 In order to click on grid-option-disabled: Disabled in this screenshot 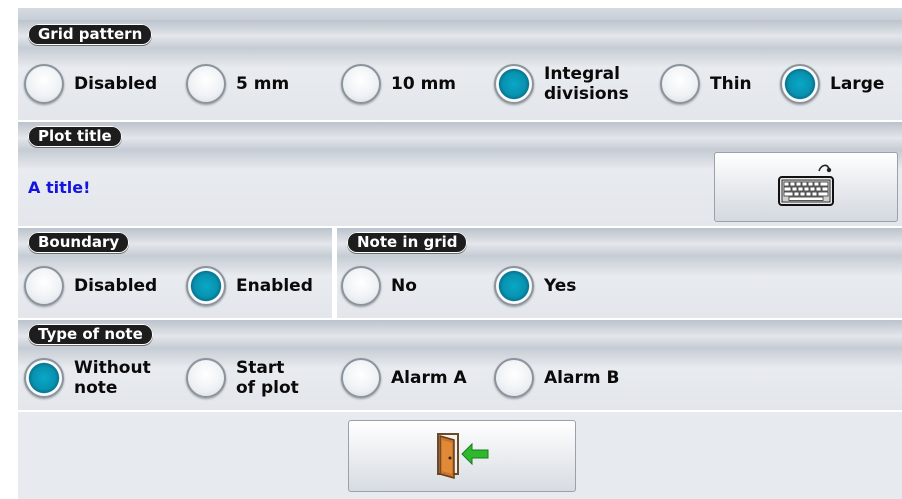, I will do `click(90, 84)`.